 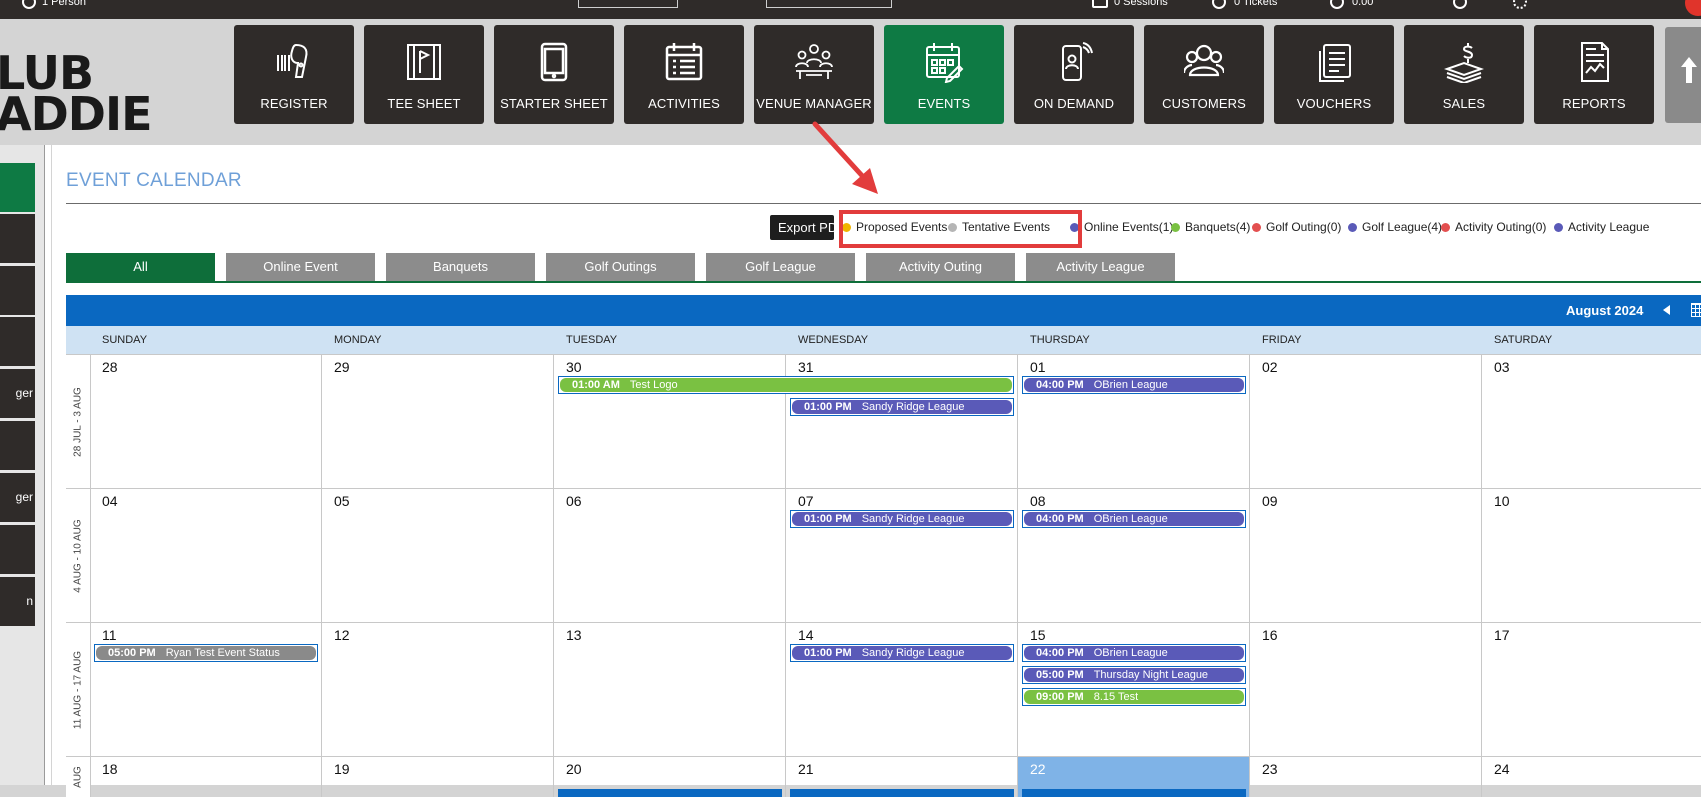 I want to click on plus-circle-icon, so click(x=1337, y=4).